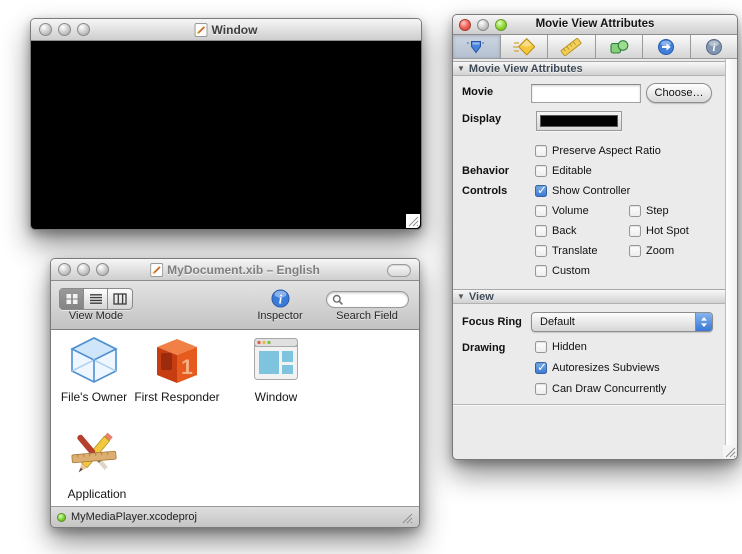 The width and height of the screenshot is (742, 554). I want to click on checkbox-hot-spot, so click(635, 231).